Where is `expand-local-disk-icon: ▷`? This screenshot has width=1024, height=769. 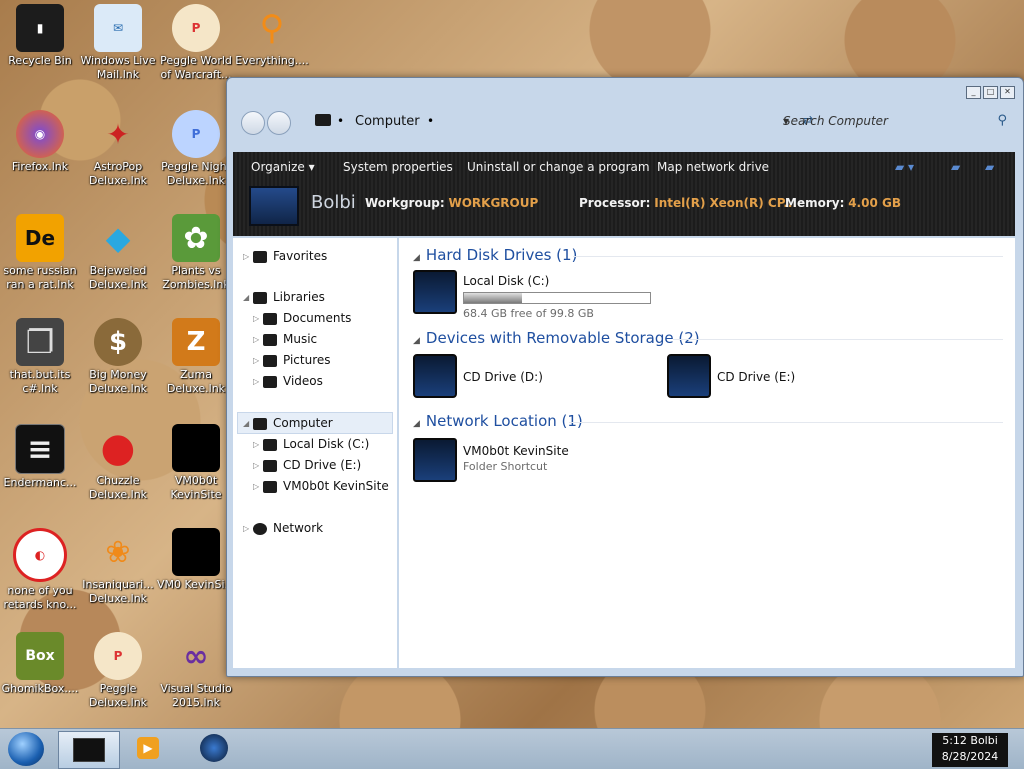
expand-local-disk-icon: ▷ is located at coordinates (256, 444).